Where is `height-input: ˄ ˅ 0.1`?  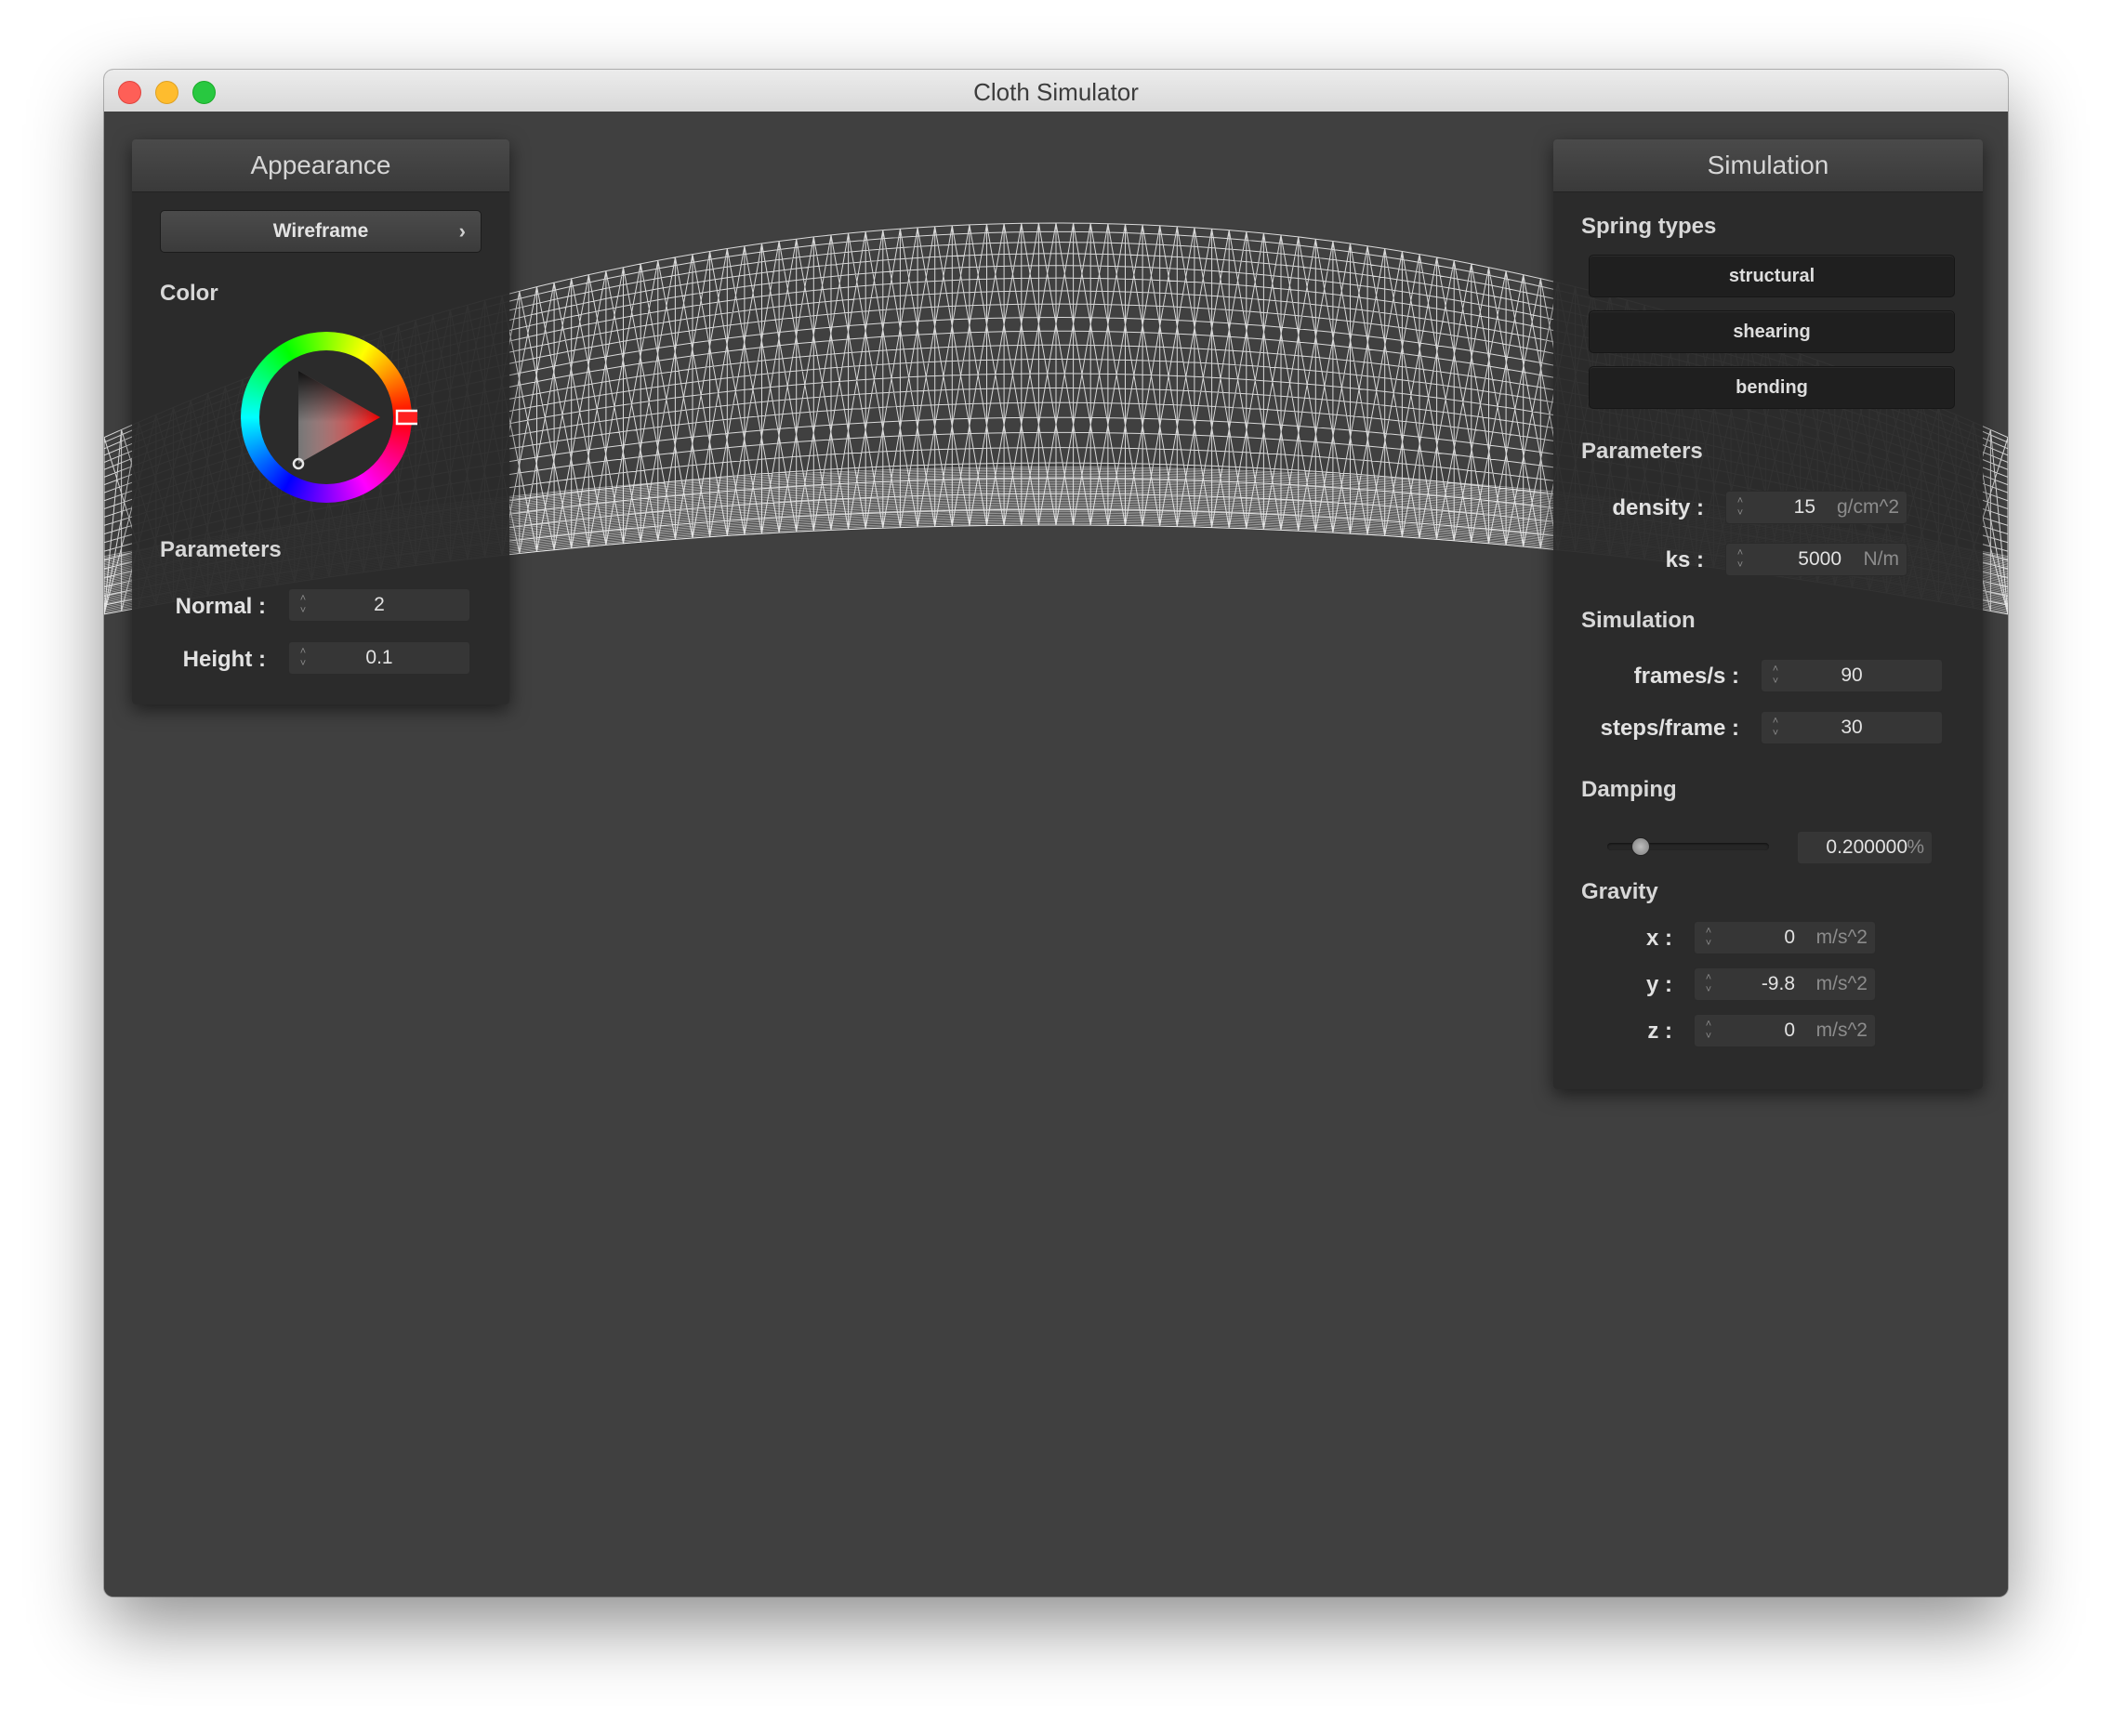
height-input: ˄ ˅ 0.1 is located at coordinates (379, 658).